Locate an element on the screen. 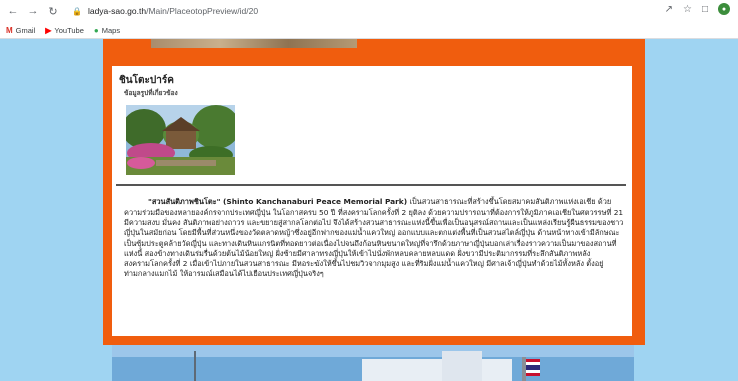 The image size is (738, 381). star-icon: ☆ is located at coordinates (687, 9).